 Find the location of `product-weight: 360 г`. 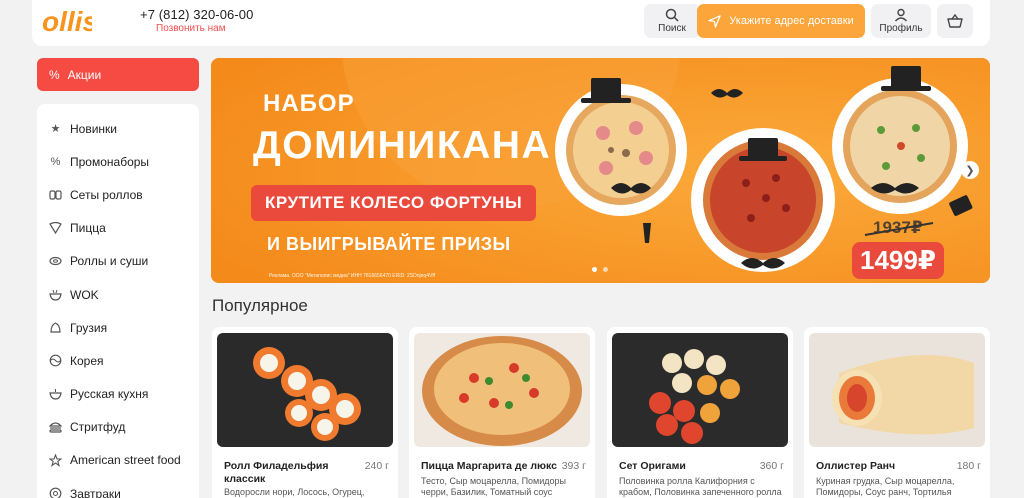

product-weight: 360 г is located at coordinates (771, 466).